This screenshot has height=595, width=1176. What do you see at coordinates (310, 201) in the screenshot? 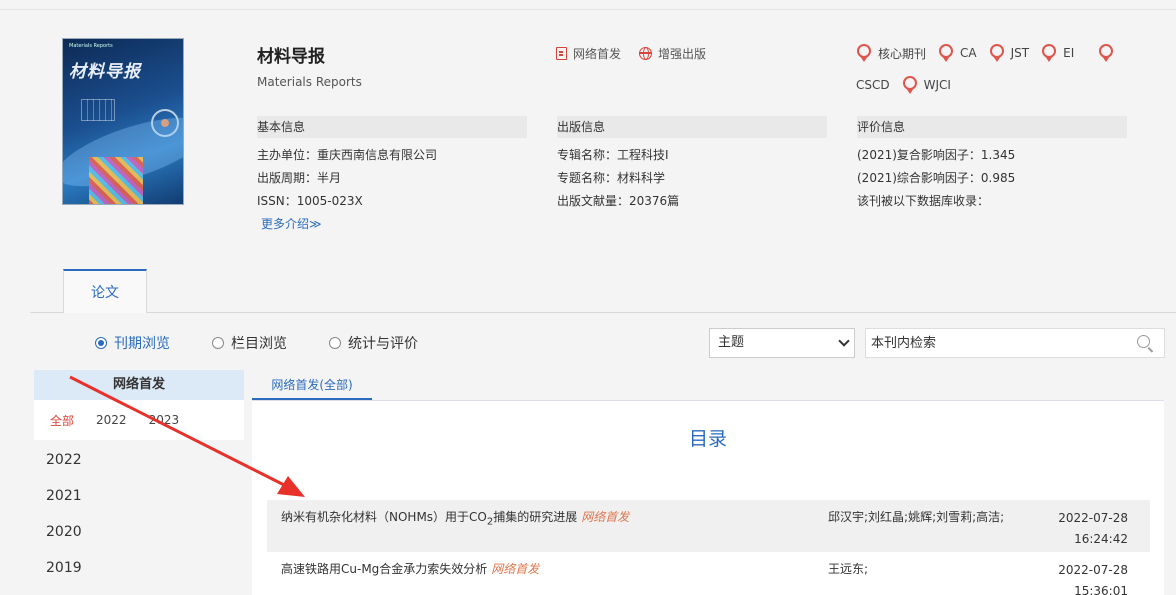
I see `info-issn: ISSN：1005-023X` at bounding box center [310, 201].